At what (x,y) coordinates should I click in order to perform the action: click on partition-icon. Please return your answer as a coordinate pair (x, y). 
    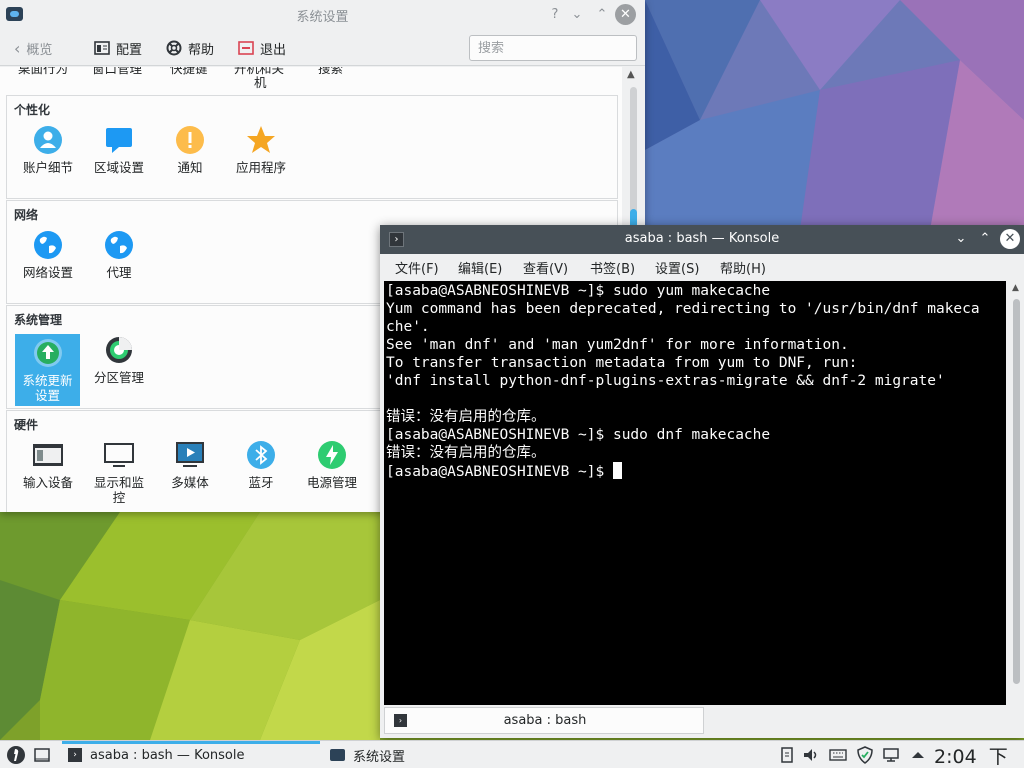
    Looking at the image, I should click on (119, 350).